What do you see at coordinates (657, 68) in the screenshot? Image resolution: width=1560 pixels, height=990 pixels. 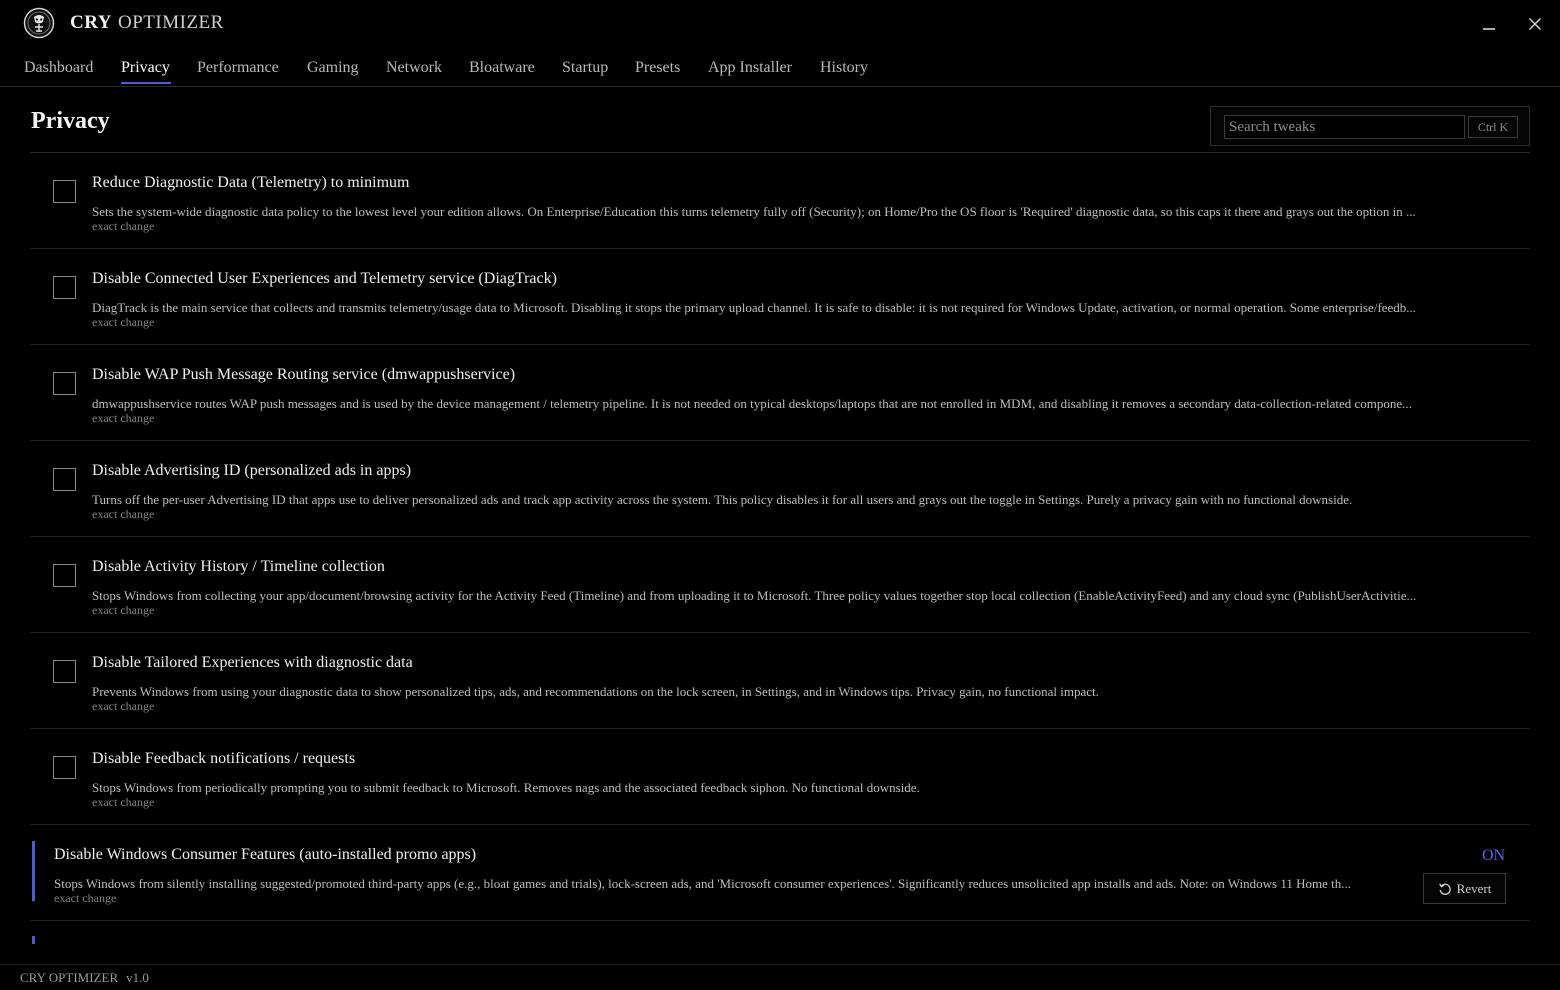 I see `tab-presets: Presets` at bounding box center [657, 68].